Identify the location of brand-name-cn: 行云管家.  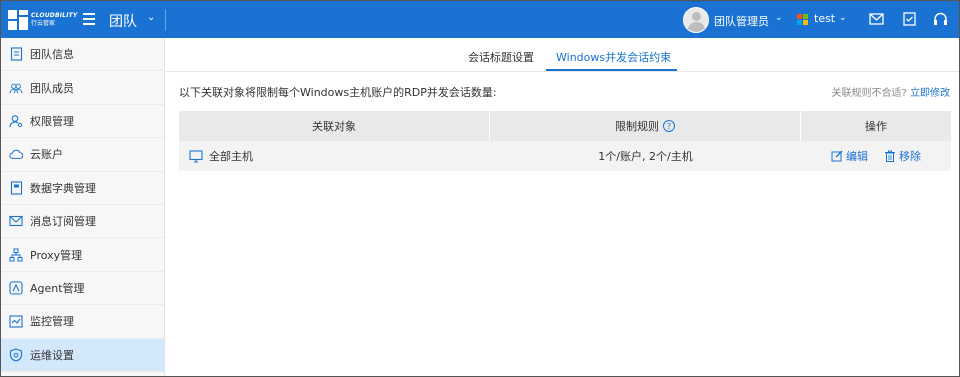
(43, 23).